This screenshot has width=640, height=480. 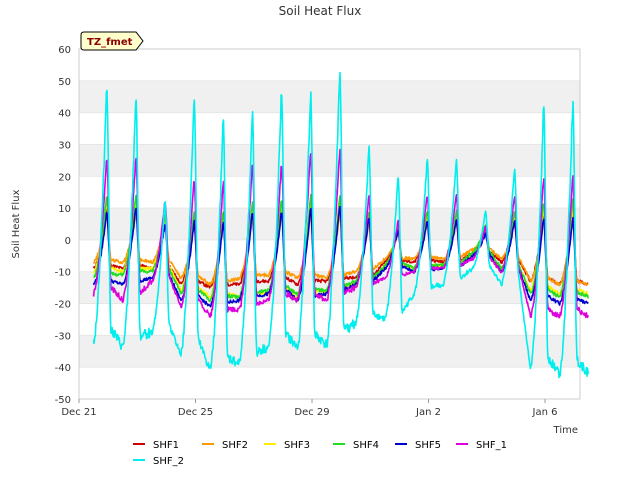 I want to click on x-tick-label: Jan 2, so click(x=428, y=412).